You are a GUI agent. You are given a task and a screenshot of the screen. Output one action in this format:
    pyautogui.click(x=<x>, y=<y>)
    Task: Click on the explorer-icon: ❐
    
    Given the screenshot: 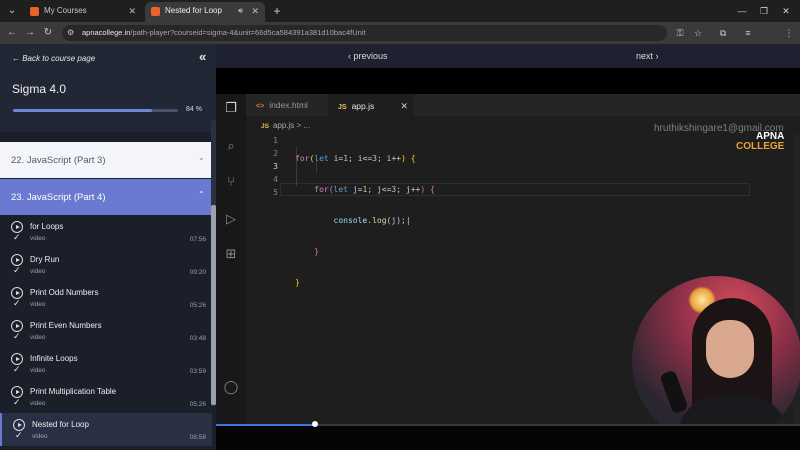 What is the action you would take?
    pyautogui.click(x=231, y=107)
    